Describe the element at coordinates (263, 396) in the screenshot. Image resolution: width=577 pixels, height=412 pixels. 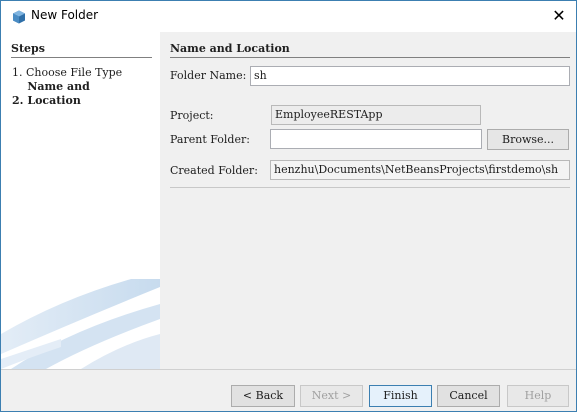
I see `back-button: < Back` at that location.